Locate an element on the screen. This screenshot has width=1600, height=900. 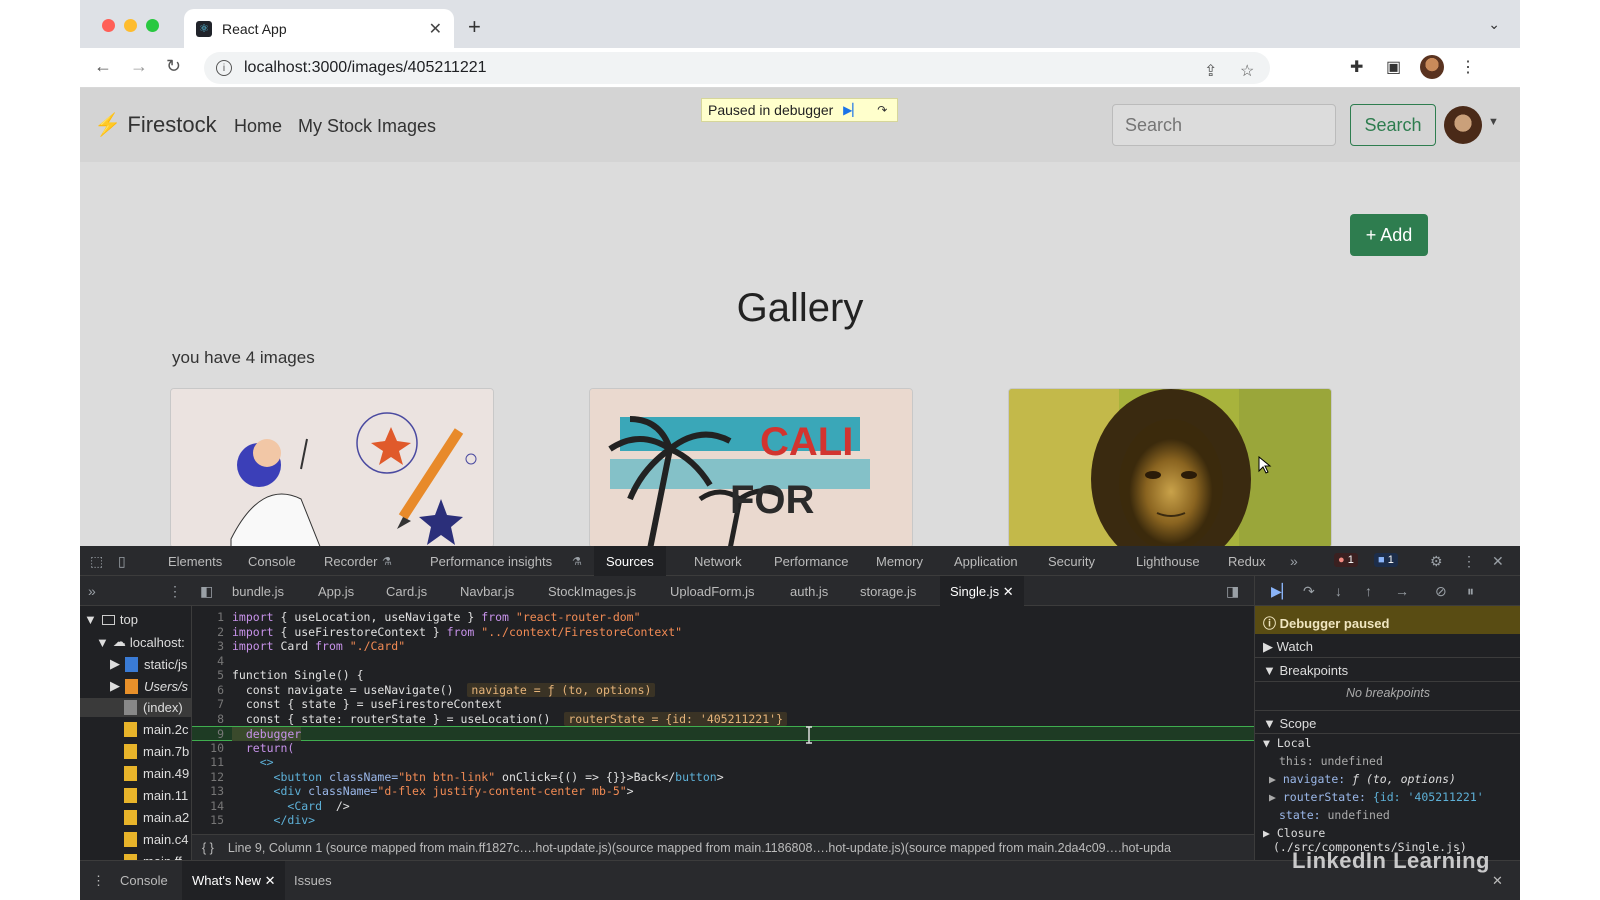
close-drawer-icon: ✕ is located at coordinates (1497, 881).